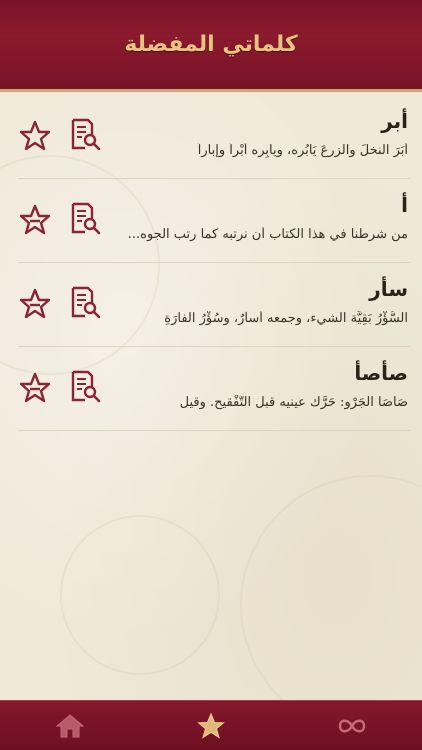 Image resolution: width=422 pixels, height=750 pixels. I want to click on tab-more, so click(352, 726).